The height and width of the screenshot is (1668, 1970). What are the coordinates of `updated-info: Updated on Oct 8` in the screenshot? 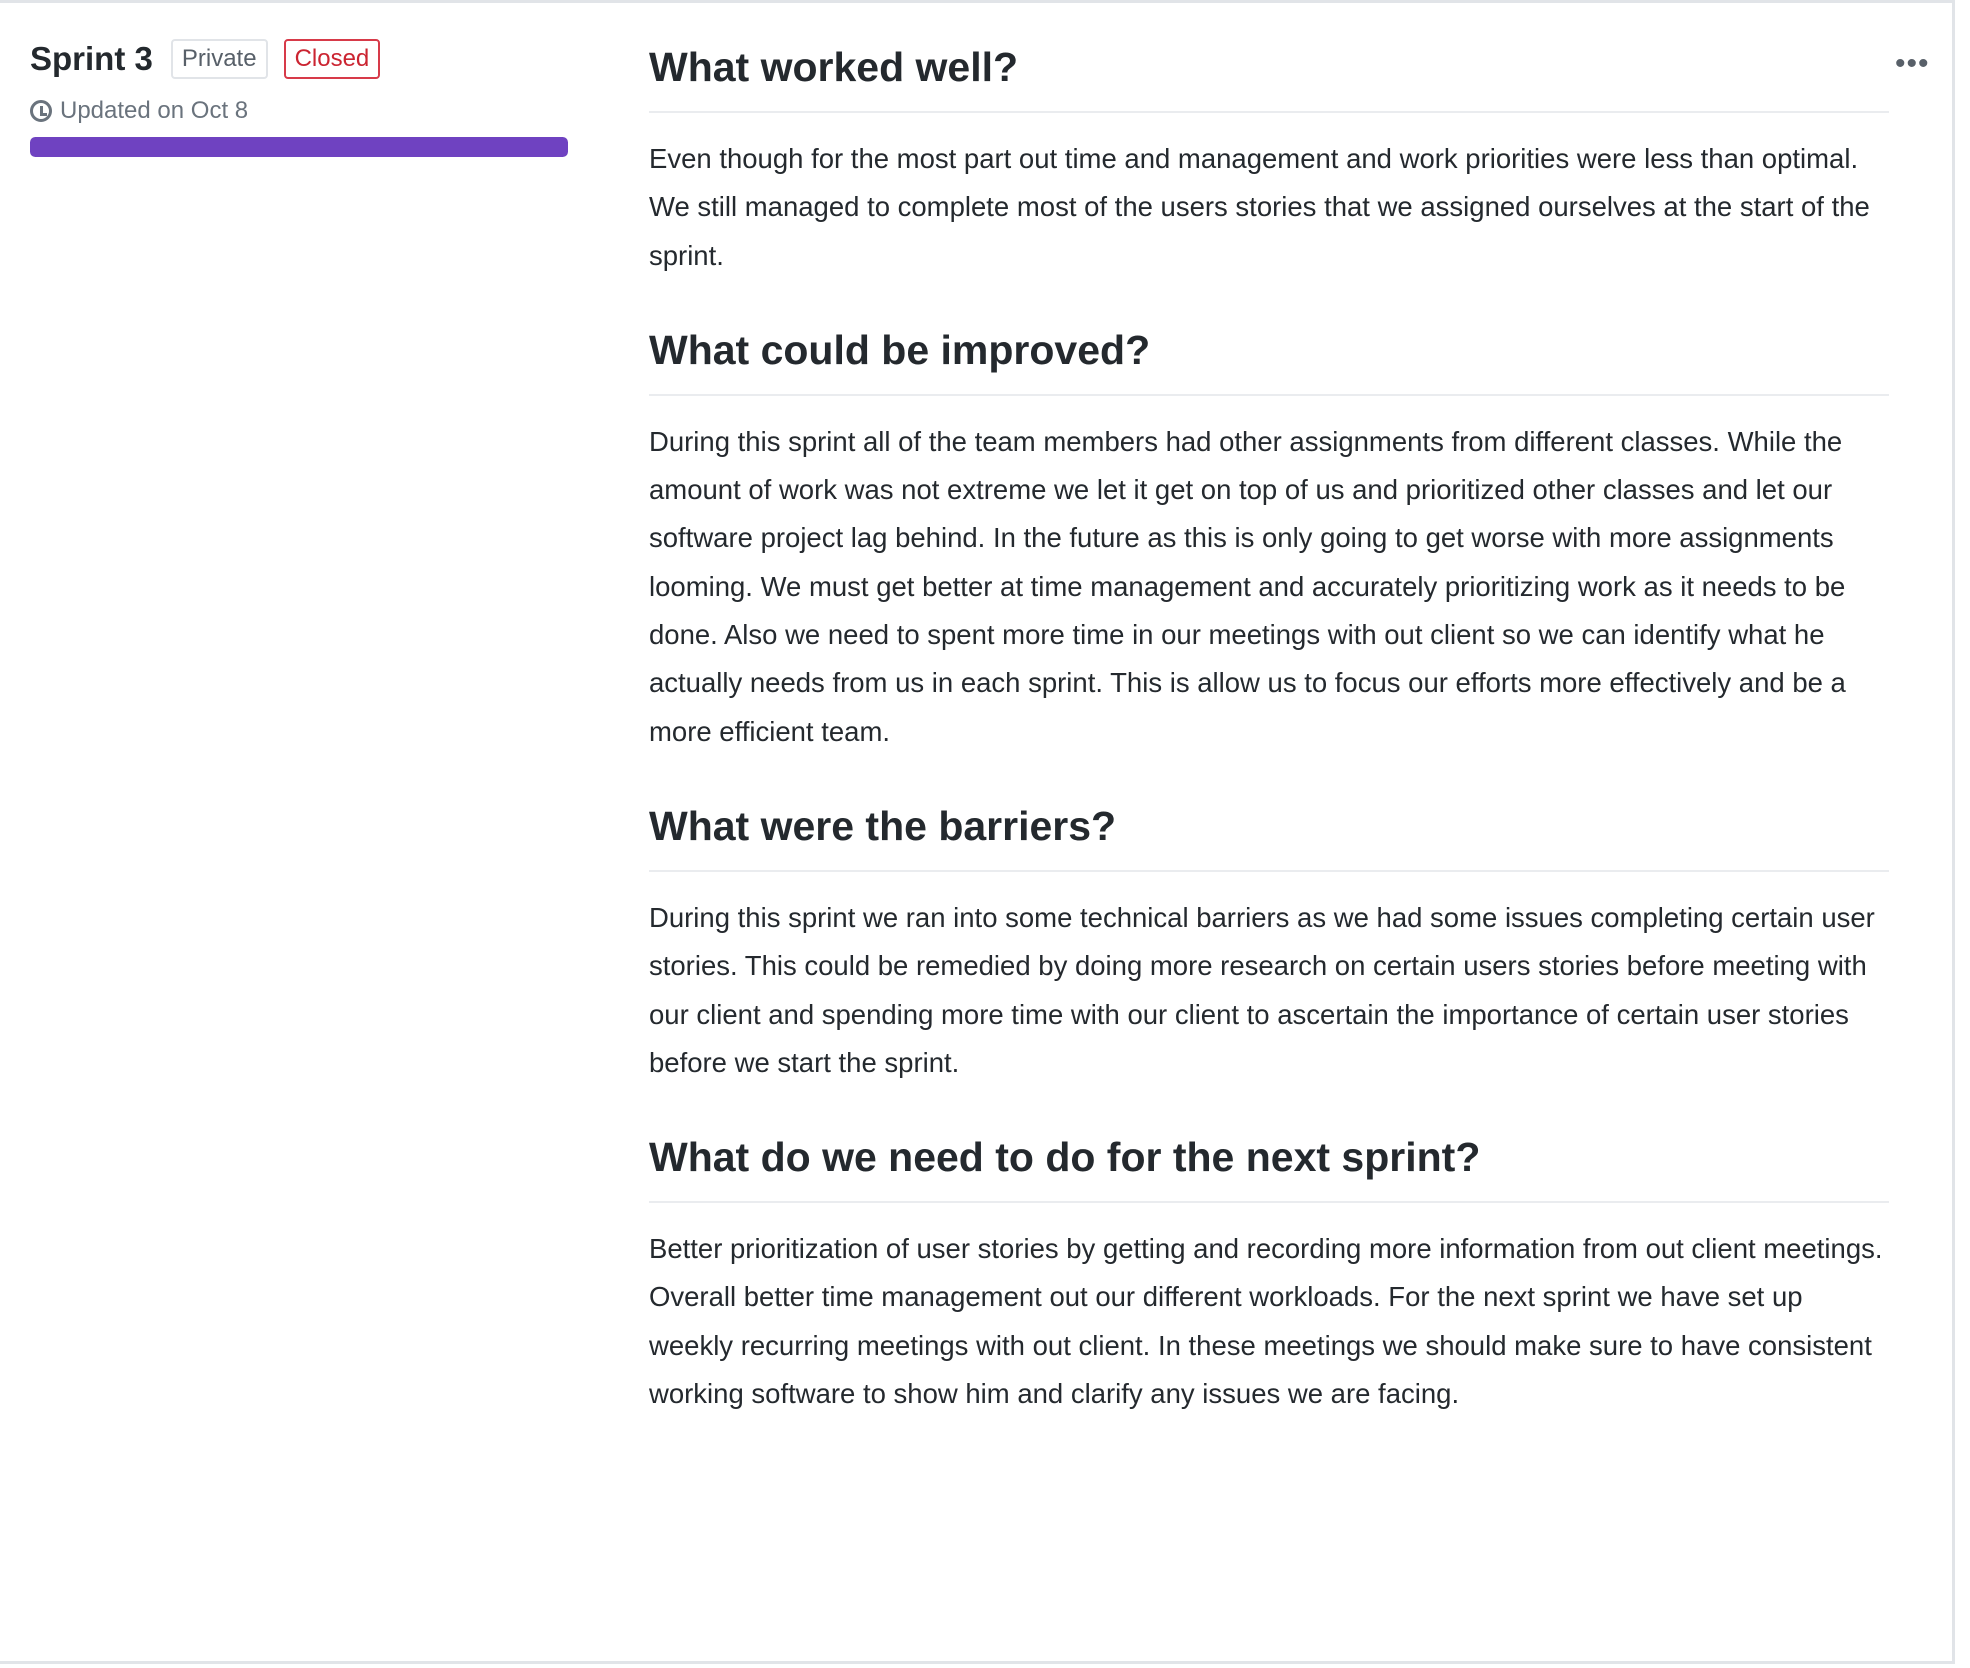 It's located at (300, 111).